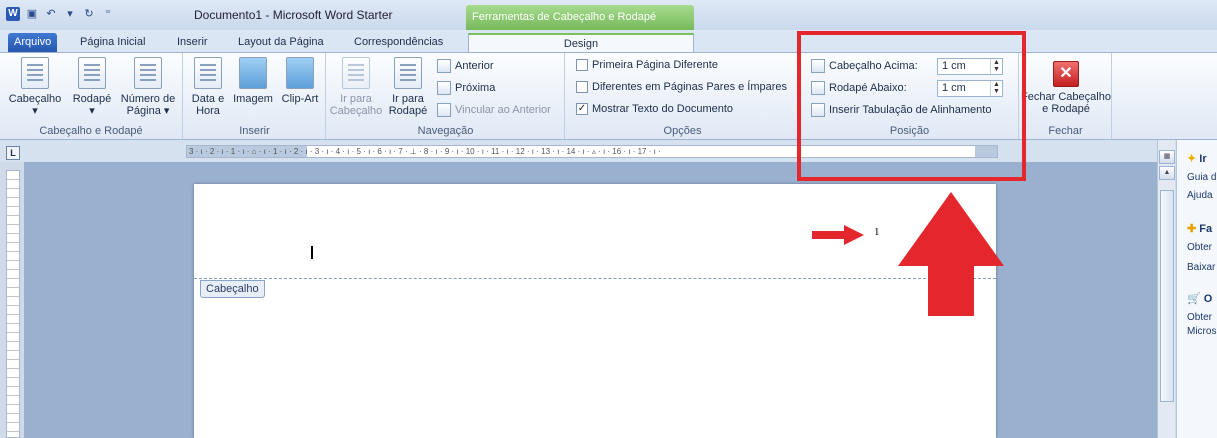 The height and width of the screenshot is (438, 1217). What do you see at coordinates (838, 235) in the screenshot?
I see `red-arrow-right-icon` at bounding box center [838, 235].